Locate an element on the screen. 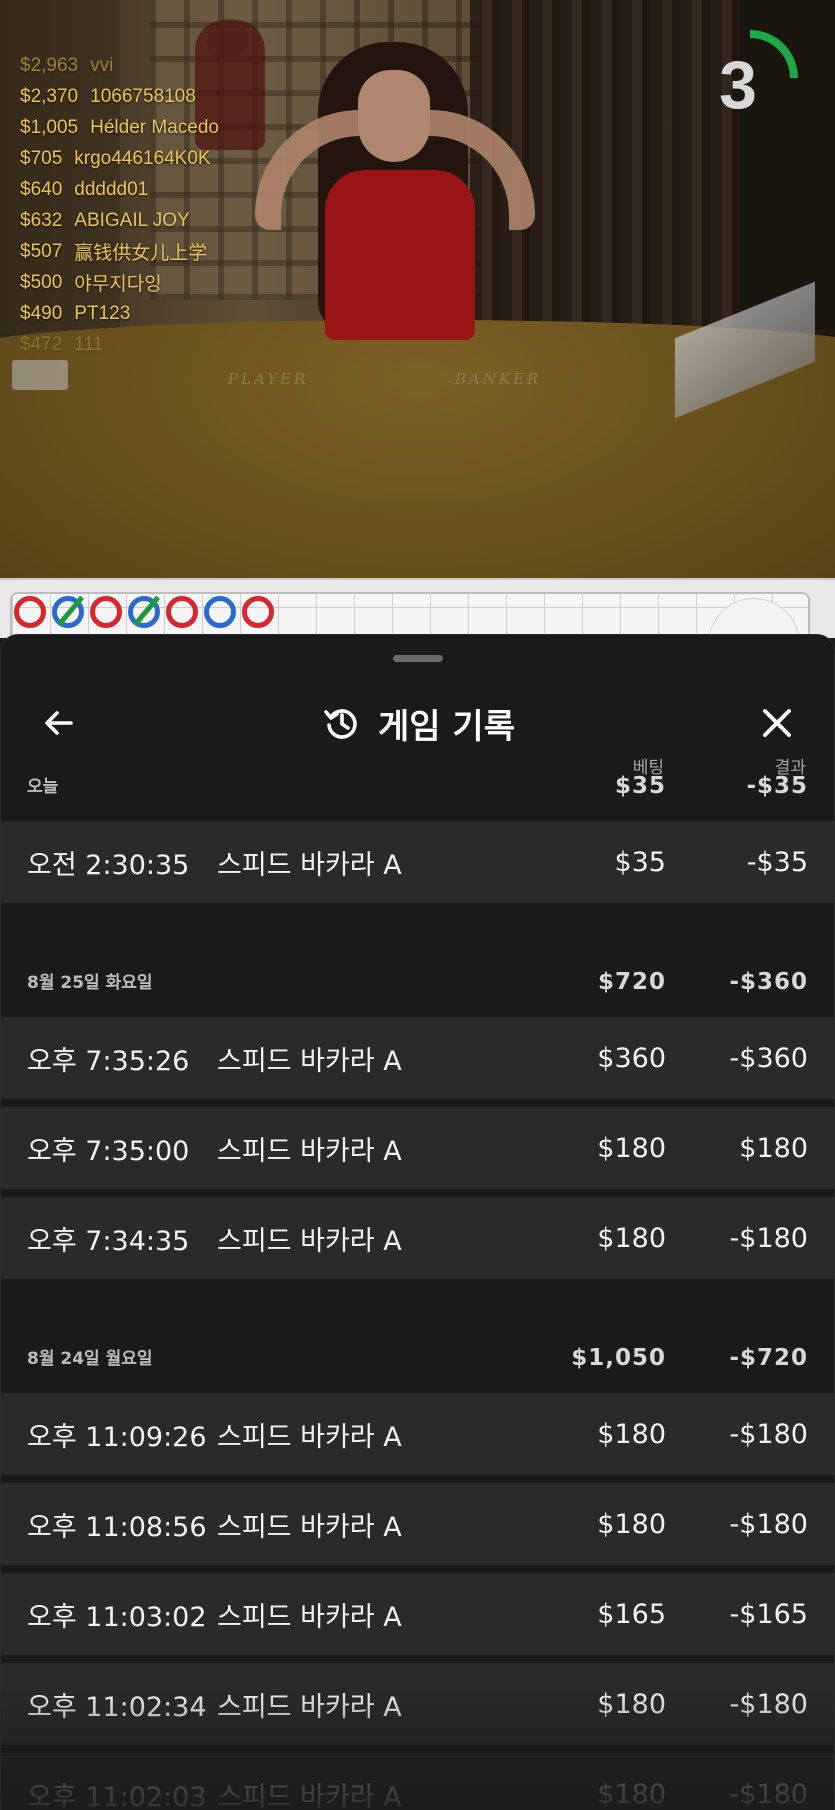  day-label: 8월 24일 월요일 is located at coordinates (90, 1359).